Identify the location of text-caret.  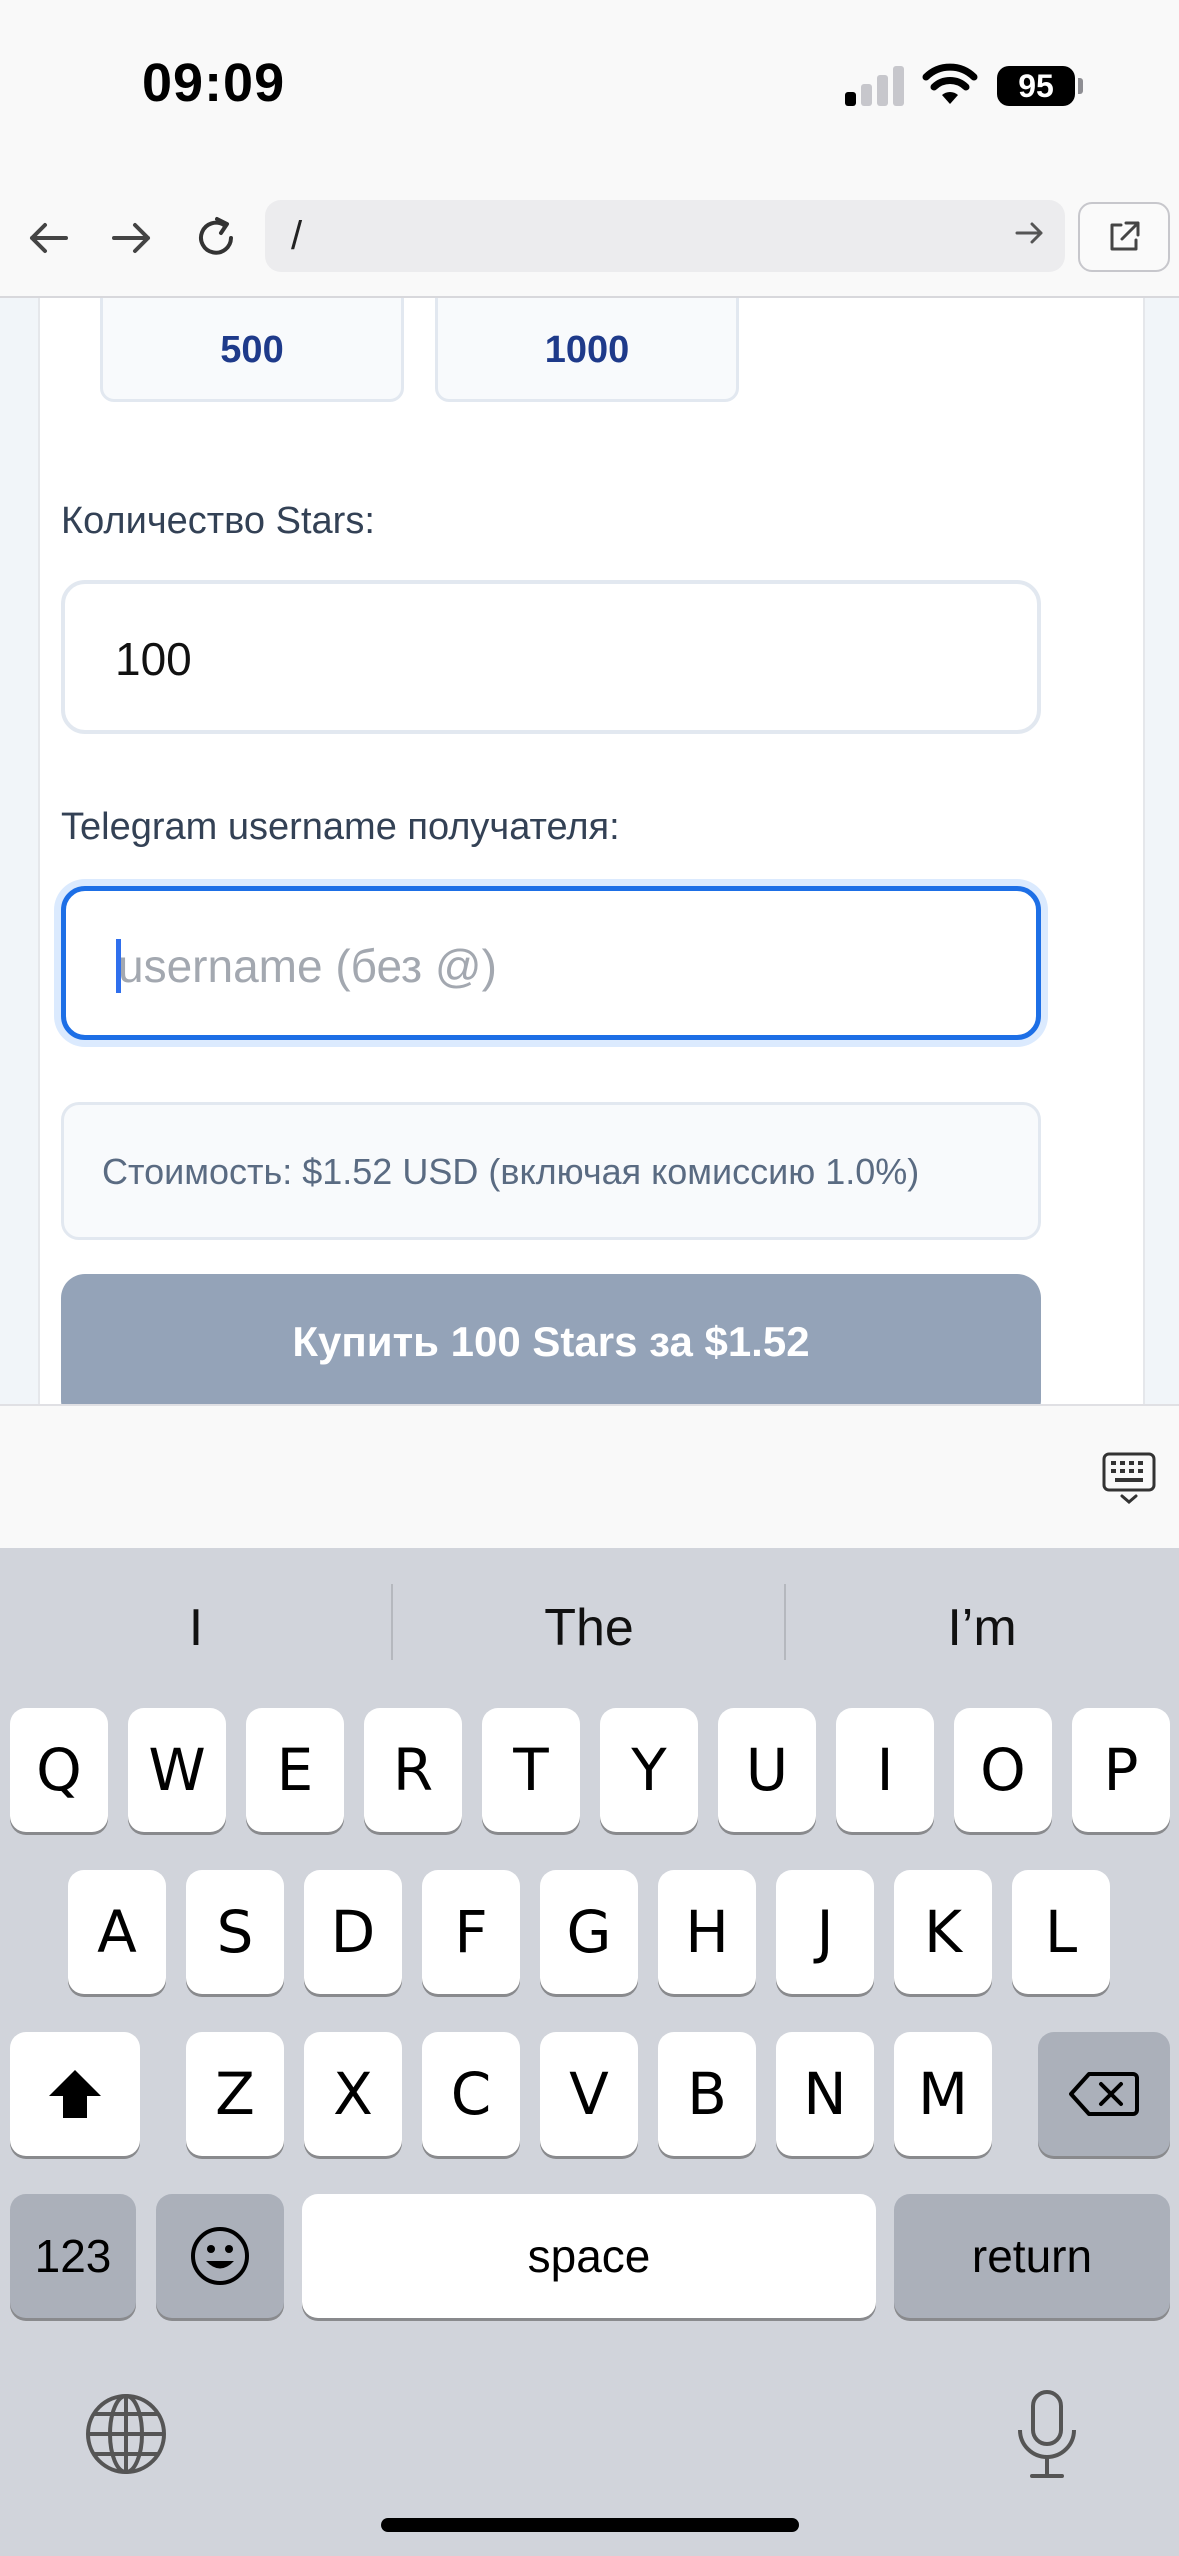
(118, 966).